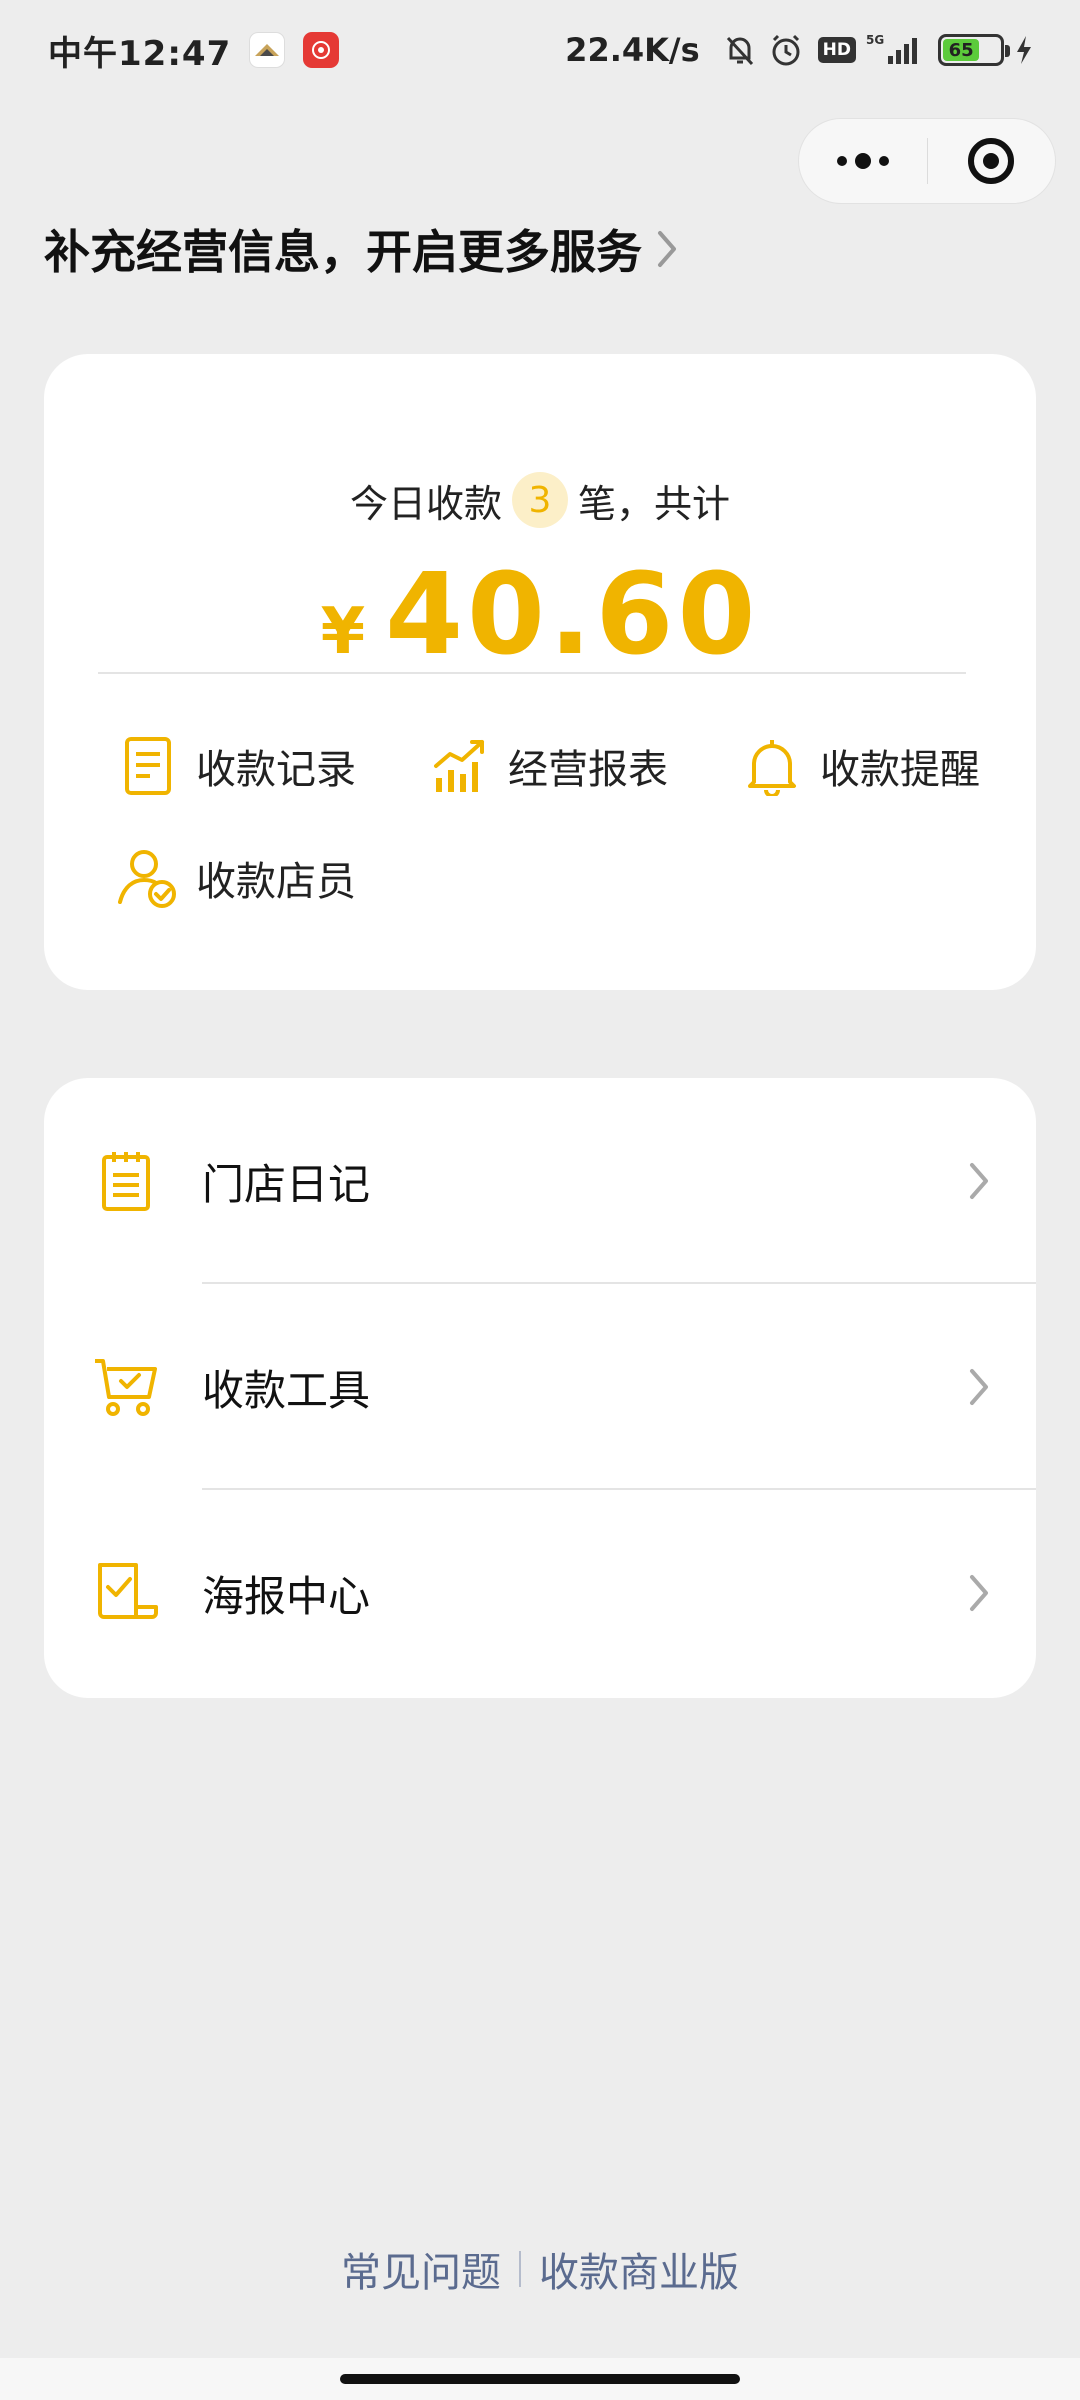  I want to click on currency-symbol: ¥, so click(343, 632).